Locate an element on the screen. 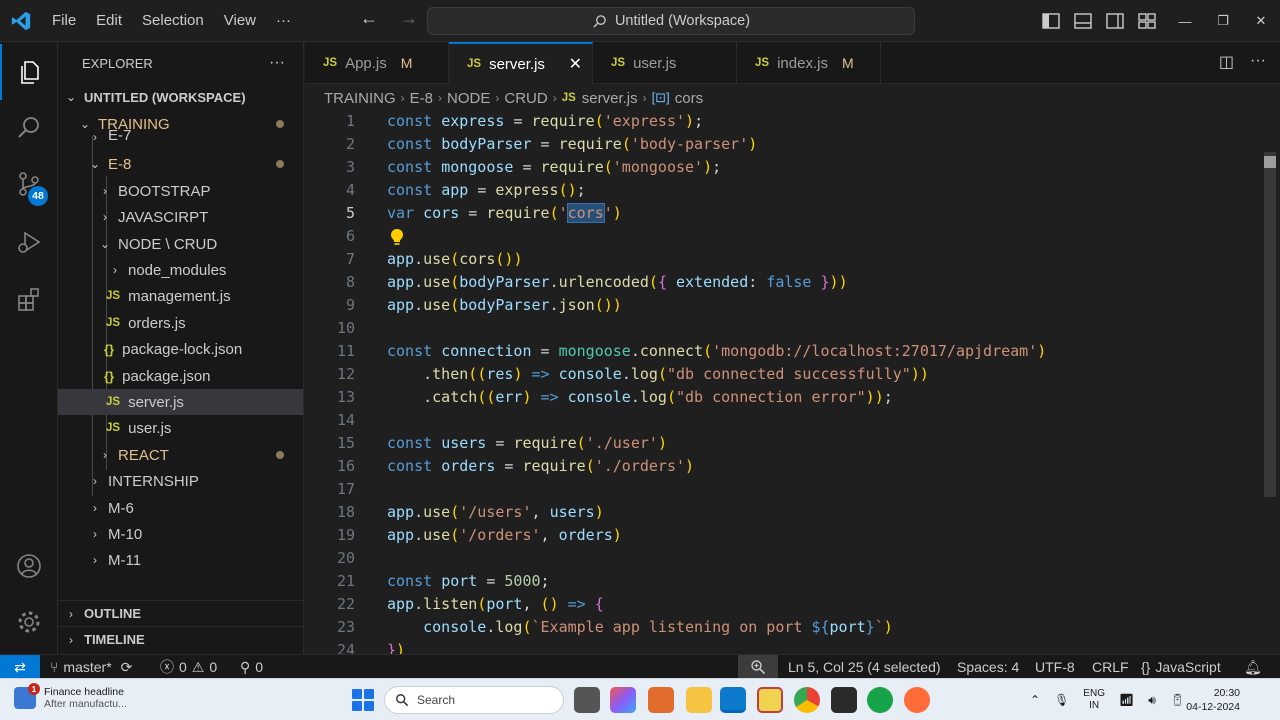  tree-folder-e7: › E-7 is located at coordinates (180, 137).